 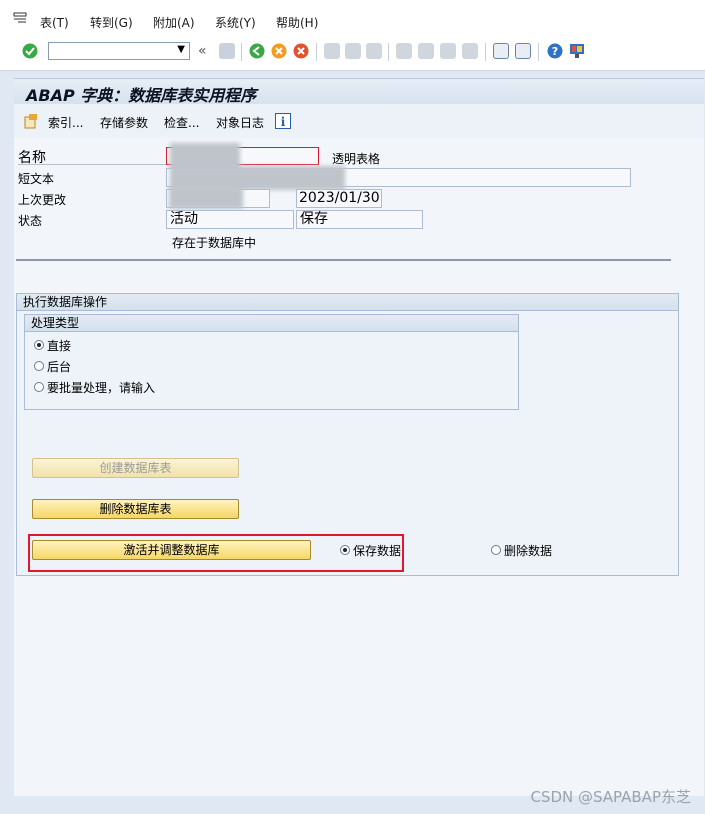 I want to click on print-icon, so click(x=332, y=51).